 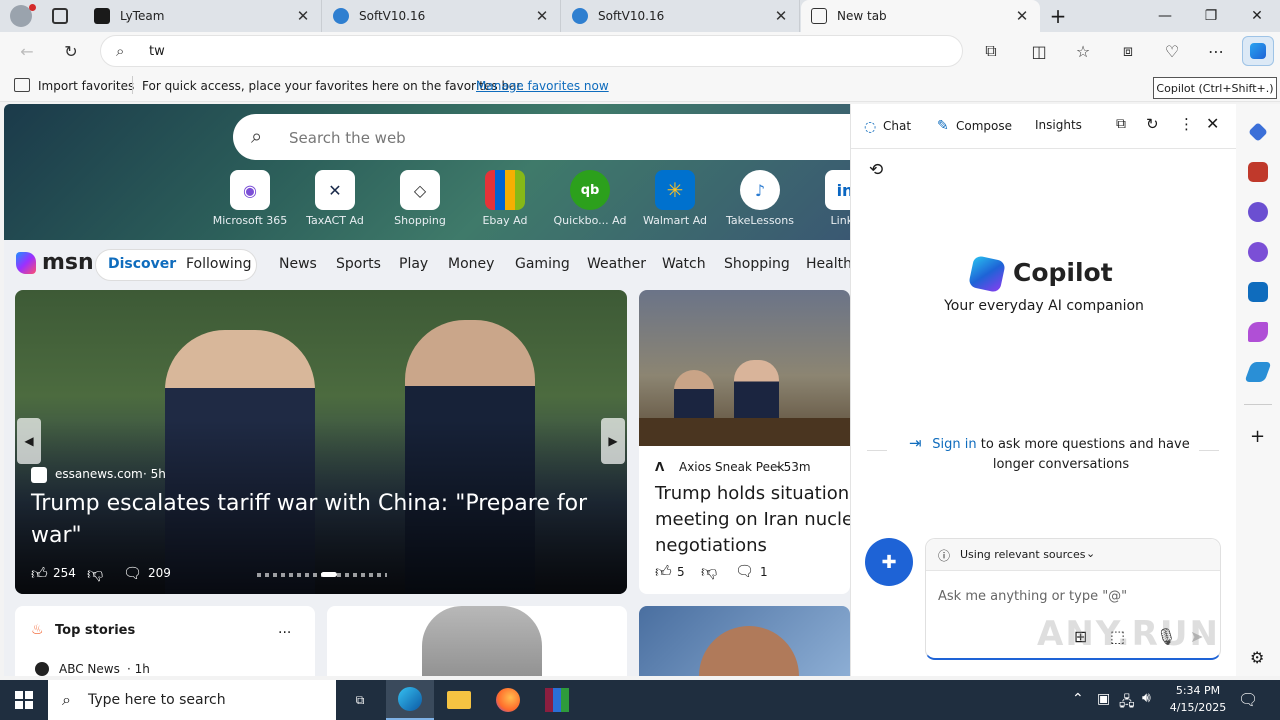 I want to click on nav-gaming: Gaming, so click(x=542, y=264).